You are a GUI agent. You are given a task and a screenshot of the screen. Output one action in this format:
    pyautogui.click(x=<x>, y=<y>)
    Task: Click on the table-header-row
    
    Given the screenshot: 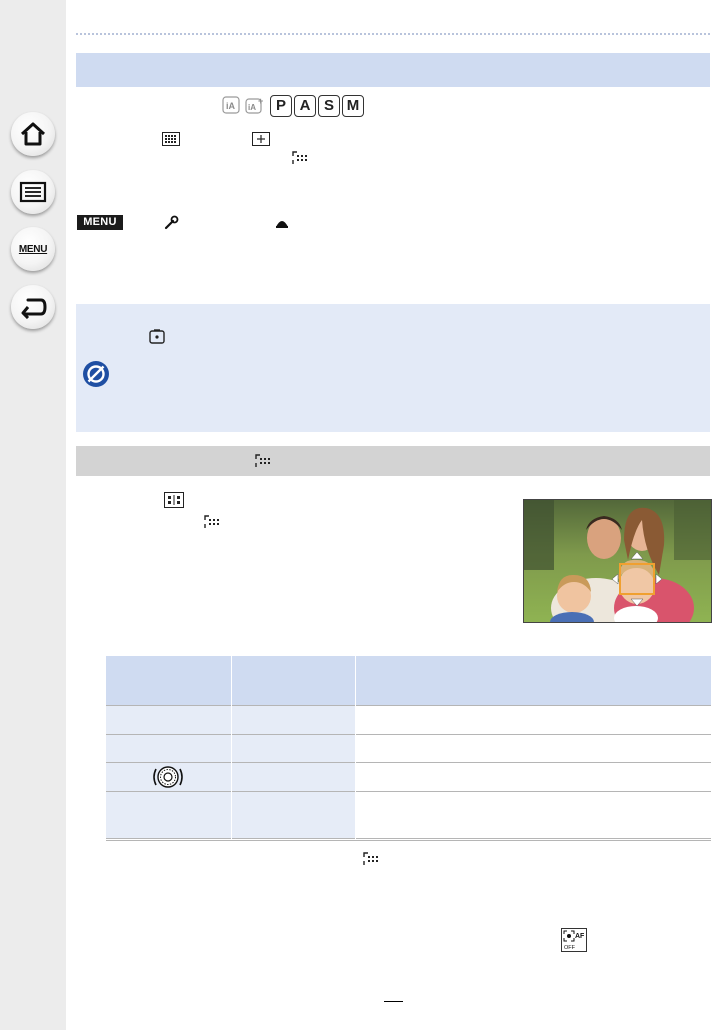 What is the action you would take?
    pyautogui.click(x=408, y=681)
    